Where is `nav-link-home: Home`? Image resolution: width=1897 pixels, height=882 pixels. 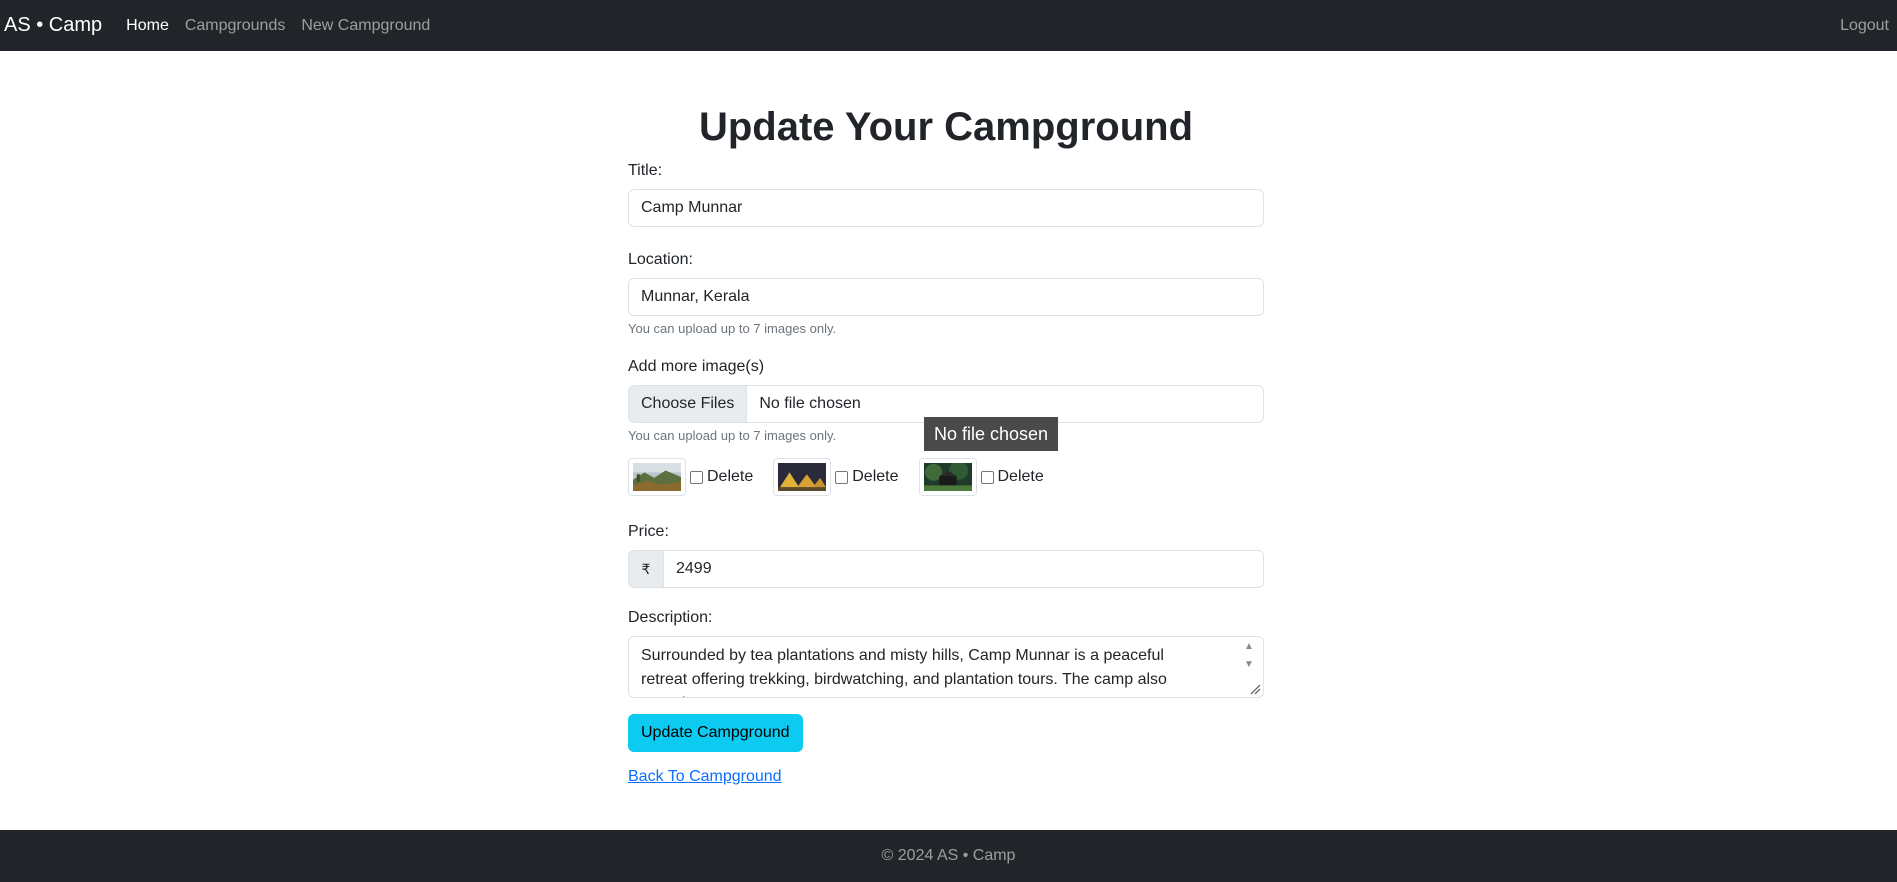 nav-link-home: Home is located at coordinates (147, 26).